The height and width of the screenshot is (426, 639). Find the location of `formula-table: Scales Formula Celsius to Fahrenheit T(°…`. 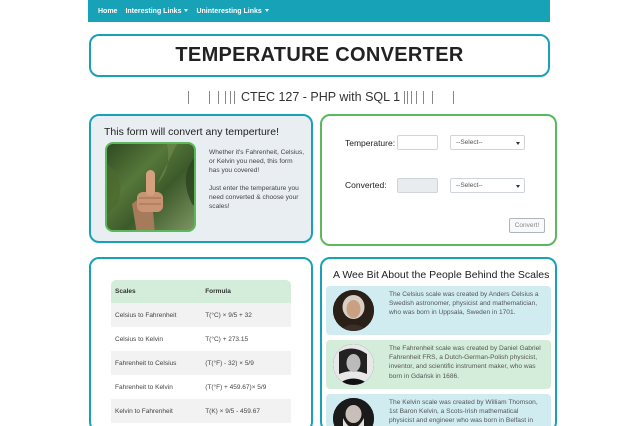

formula-table: Scales Formula Celsius to Fahrenheit T(°… is located at coordinates (201, 351).